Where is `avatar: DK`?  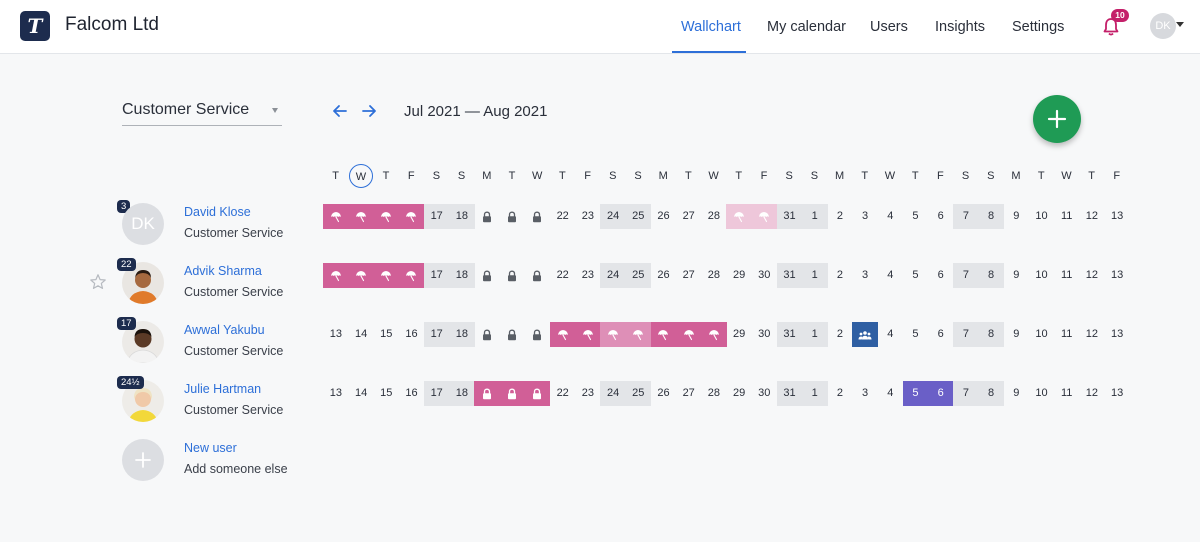 avatar: DK is located at coordinates (143, 224).